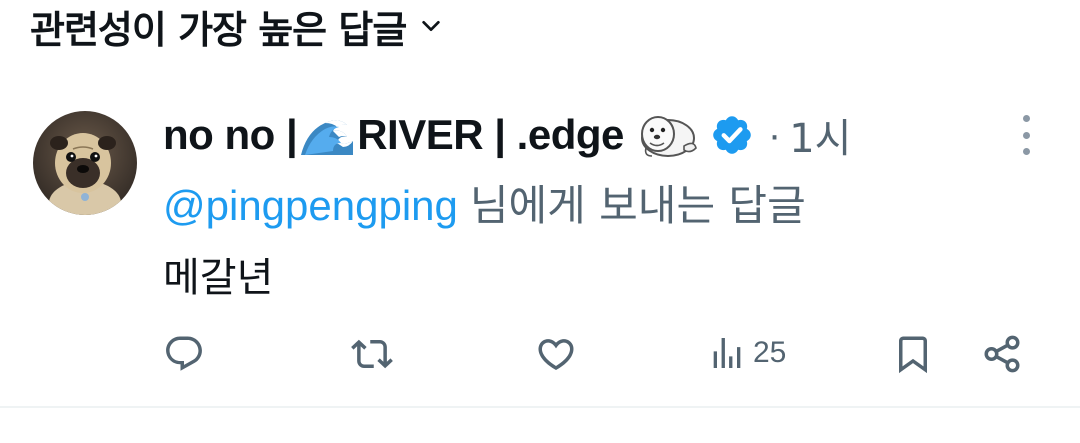 The image size is (1080, 443). Describe the element at coordinates (637, 205) in the screenshot. I see `reply-to-suffix: 님에게 보내는 답글` at that location.